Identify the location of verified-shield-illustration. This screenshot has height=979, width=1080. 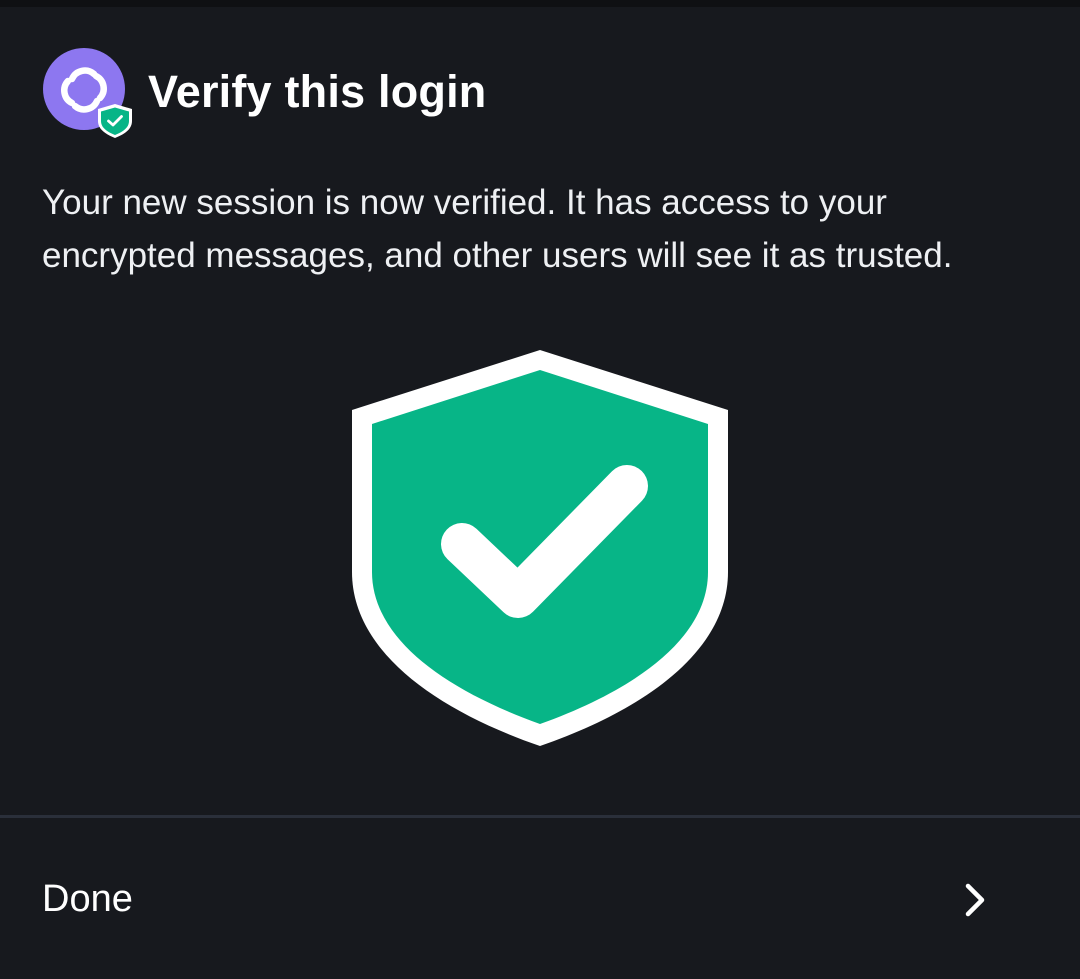
(540, 550).